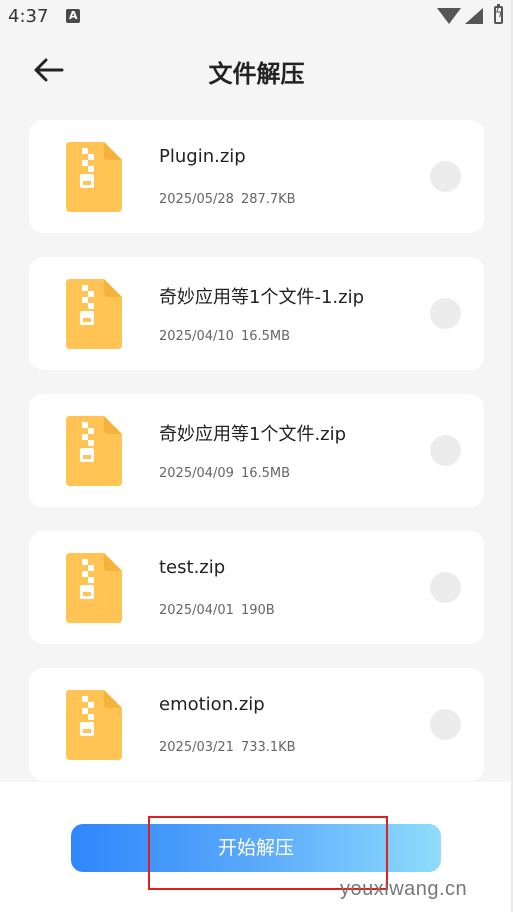 This screenshot has width=513, height=912. What do you see at coordinates (256, 313) in the screenshot?
I see `file-item: 奇妙应用等1个文件-1.zip 2025/04/10 16.5MB` at bounding box center [256, 313].